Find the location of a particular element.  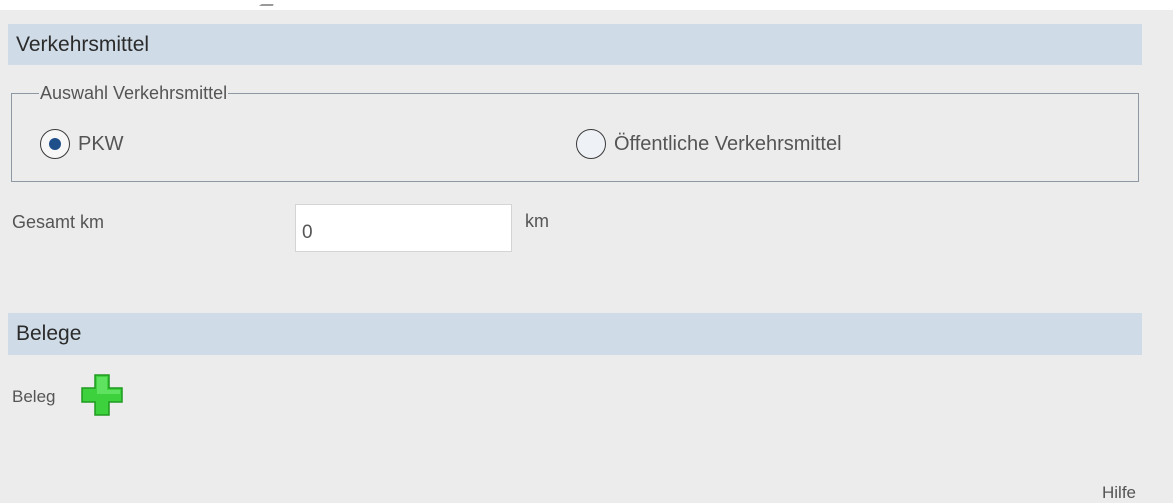

section-title: Verkehrsmittel is located at coordinates (83, 44).